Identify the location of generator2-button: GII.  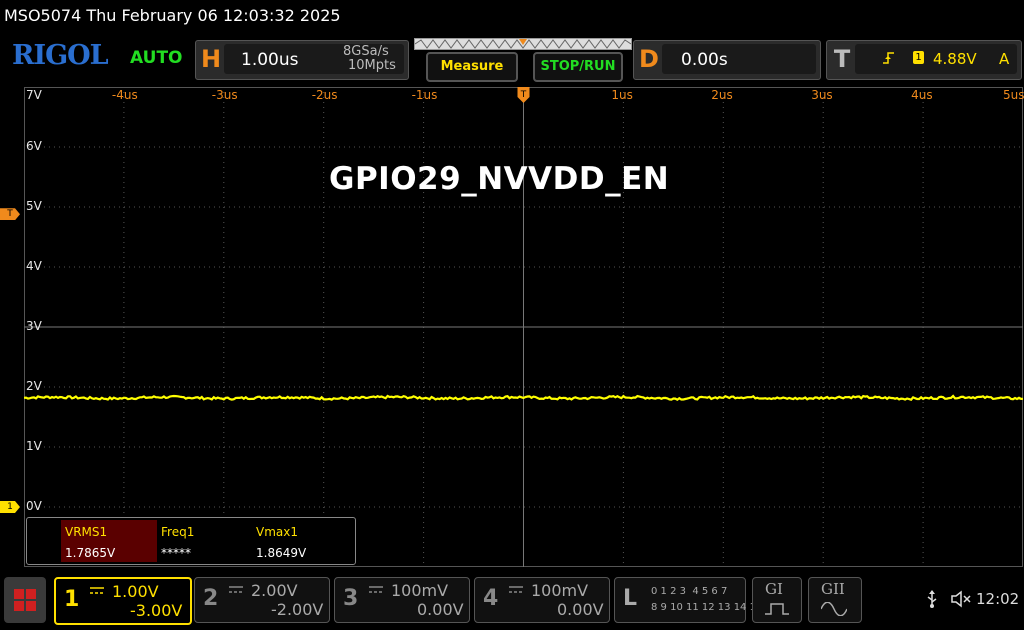
(835, 600).